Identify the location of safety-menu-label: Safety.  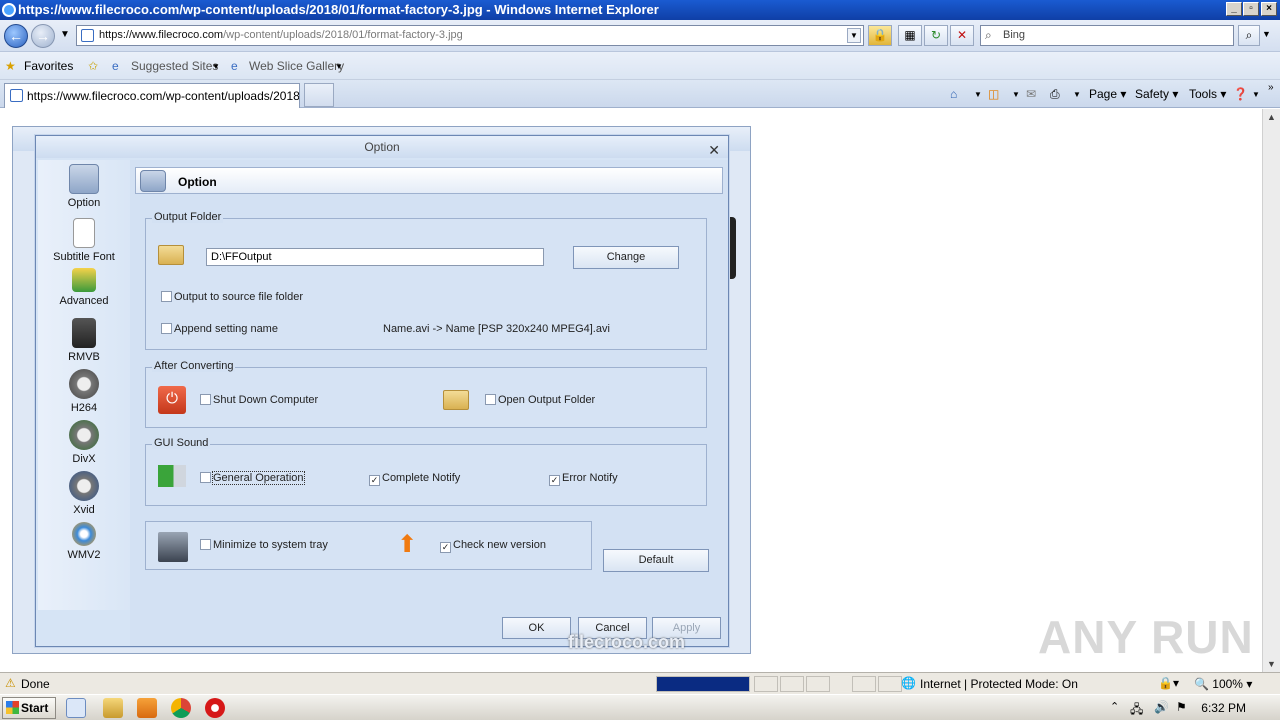
(1152, 94).